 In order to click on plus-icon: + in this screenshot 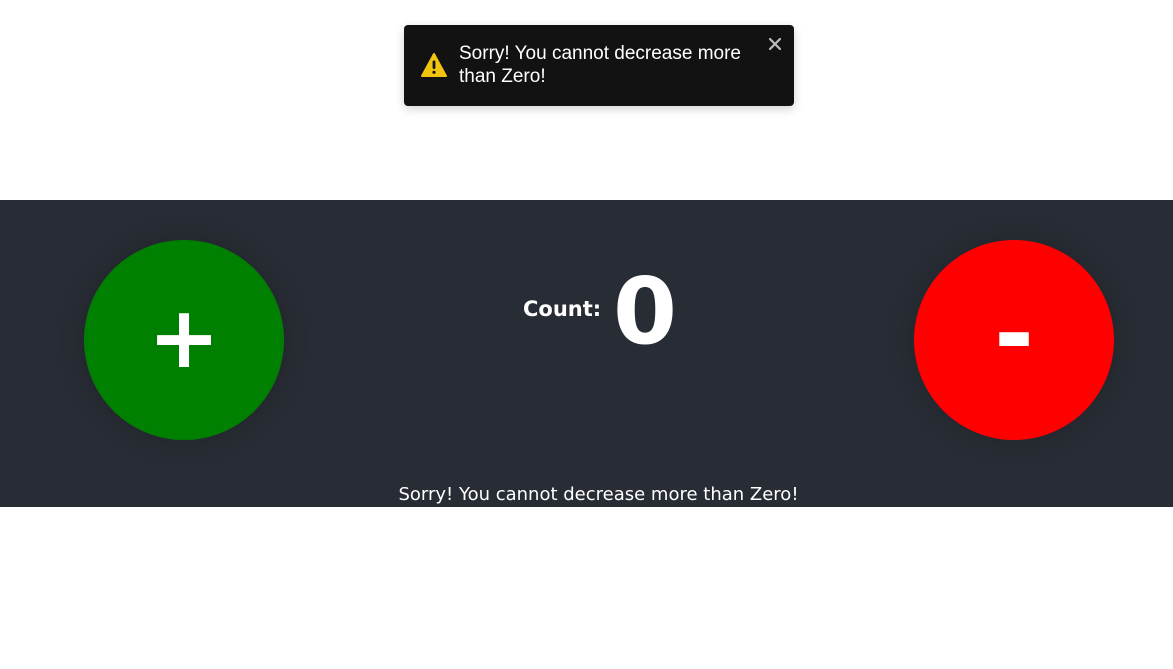, I will do `click(184, 338)`.